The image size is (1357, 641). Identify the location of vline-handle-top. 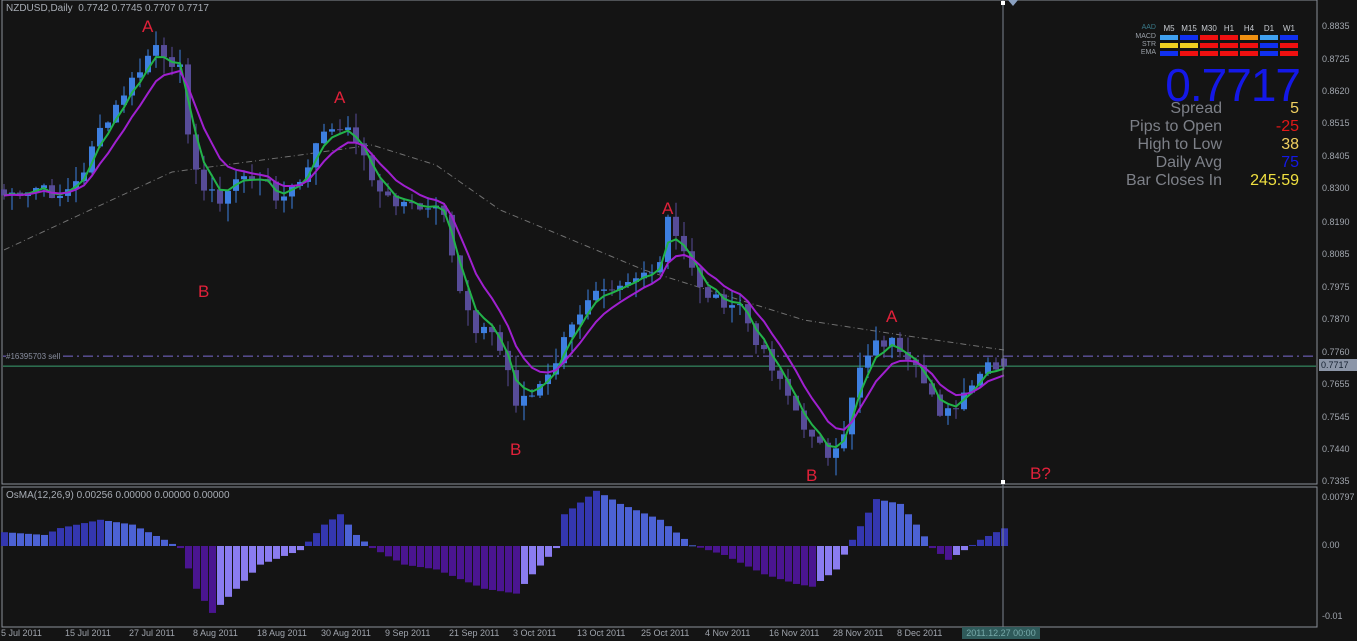
(1003, 3).